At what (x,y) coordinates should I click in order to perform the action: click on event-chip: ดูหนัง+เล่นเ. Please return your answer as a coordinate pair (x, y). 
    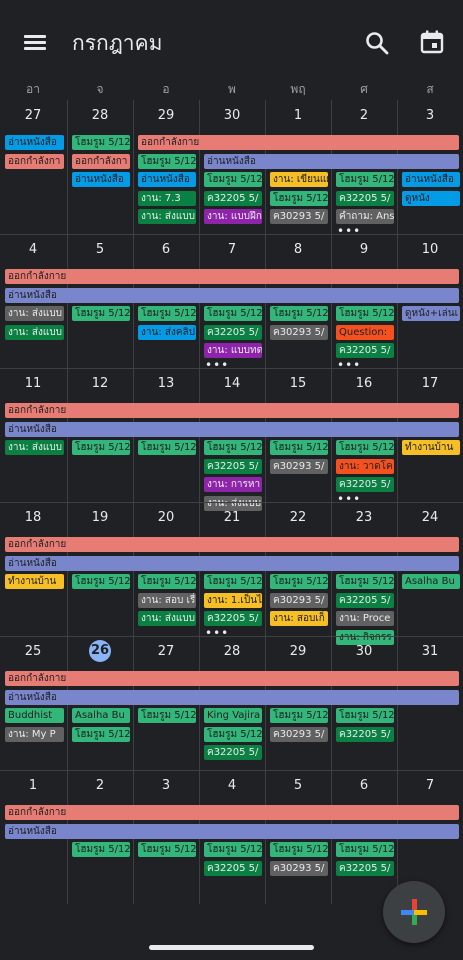
    Looking at the image, I should click on (431, 313).